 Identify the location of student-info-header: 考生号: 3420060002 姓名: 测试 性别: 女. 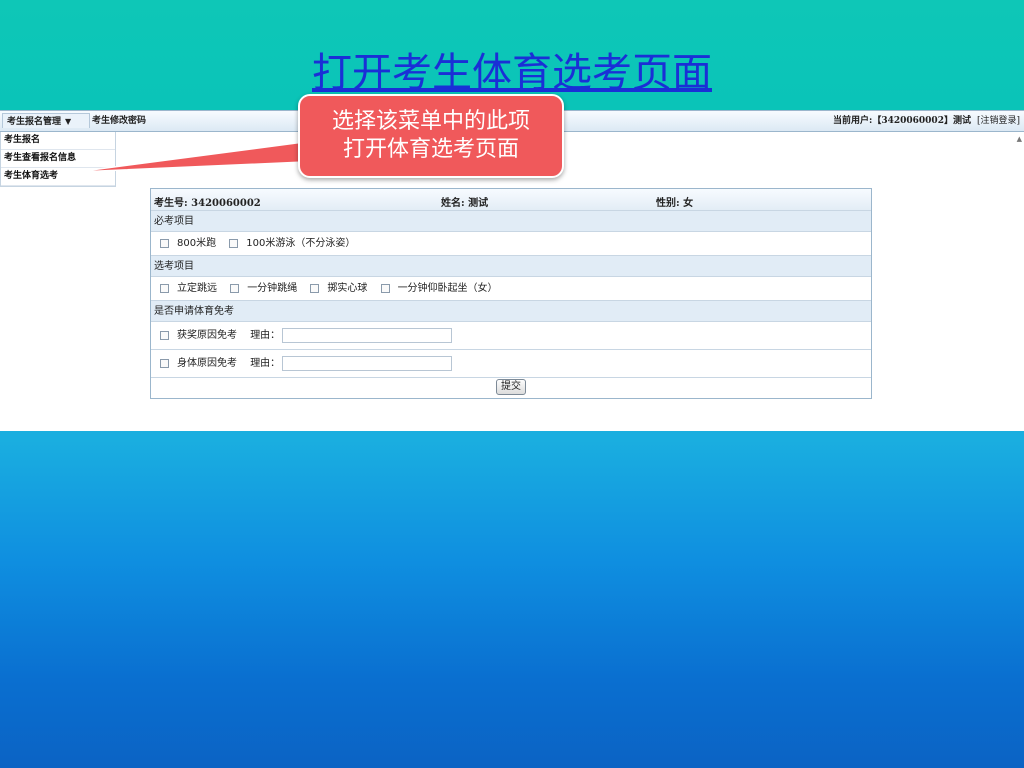
(511, 200).